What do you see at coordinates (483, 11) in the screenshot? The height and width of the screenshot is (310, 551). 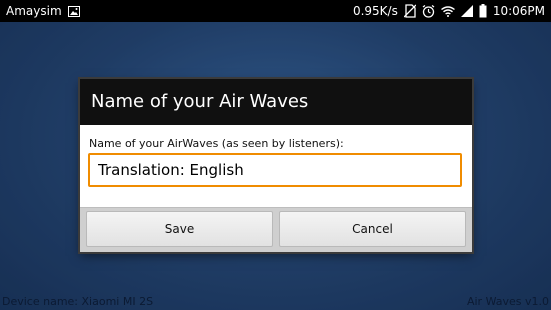 I see `battery-icon` at bounding box center [483, 11].